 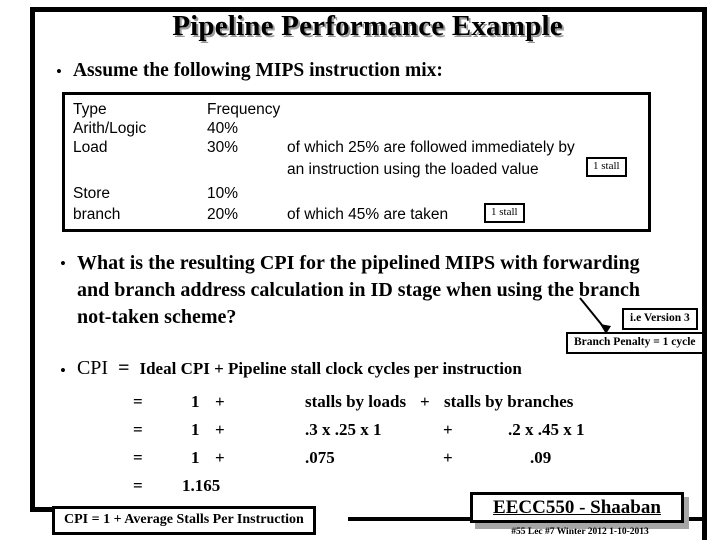 I want to click on slide-title: Pipeline Performance Example, so click(x=367, y=26).